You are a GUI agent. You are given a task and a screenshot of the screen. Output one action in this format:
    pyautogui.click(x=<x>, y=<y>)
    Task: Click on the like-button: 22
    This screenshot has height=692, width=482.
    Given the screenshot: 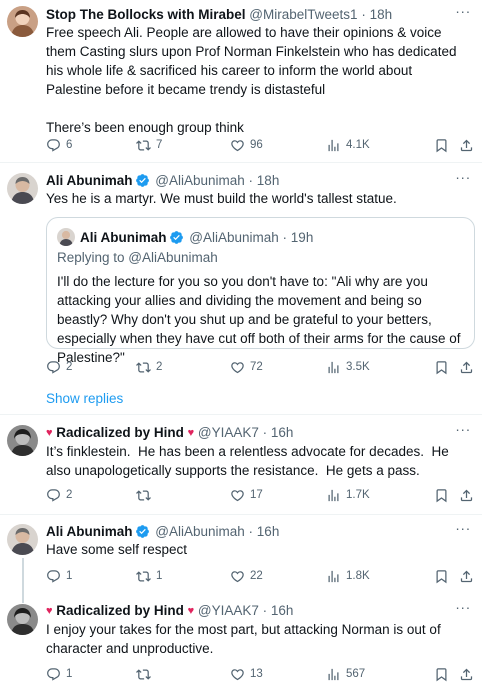 What is the action you would take?
    pyautogui.click(x=246, y=576)
    